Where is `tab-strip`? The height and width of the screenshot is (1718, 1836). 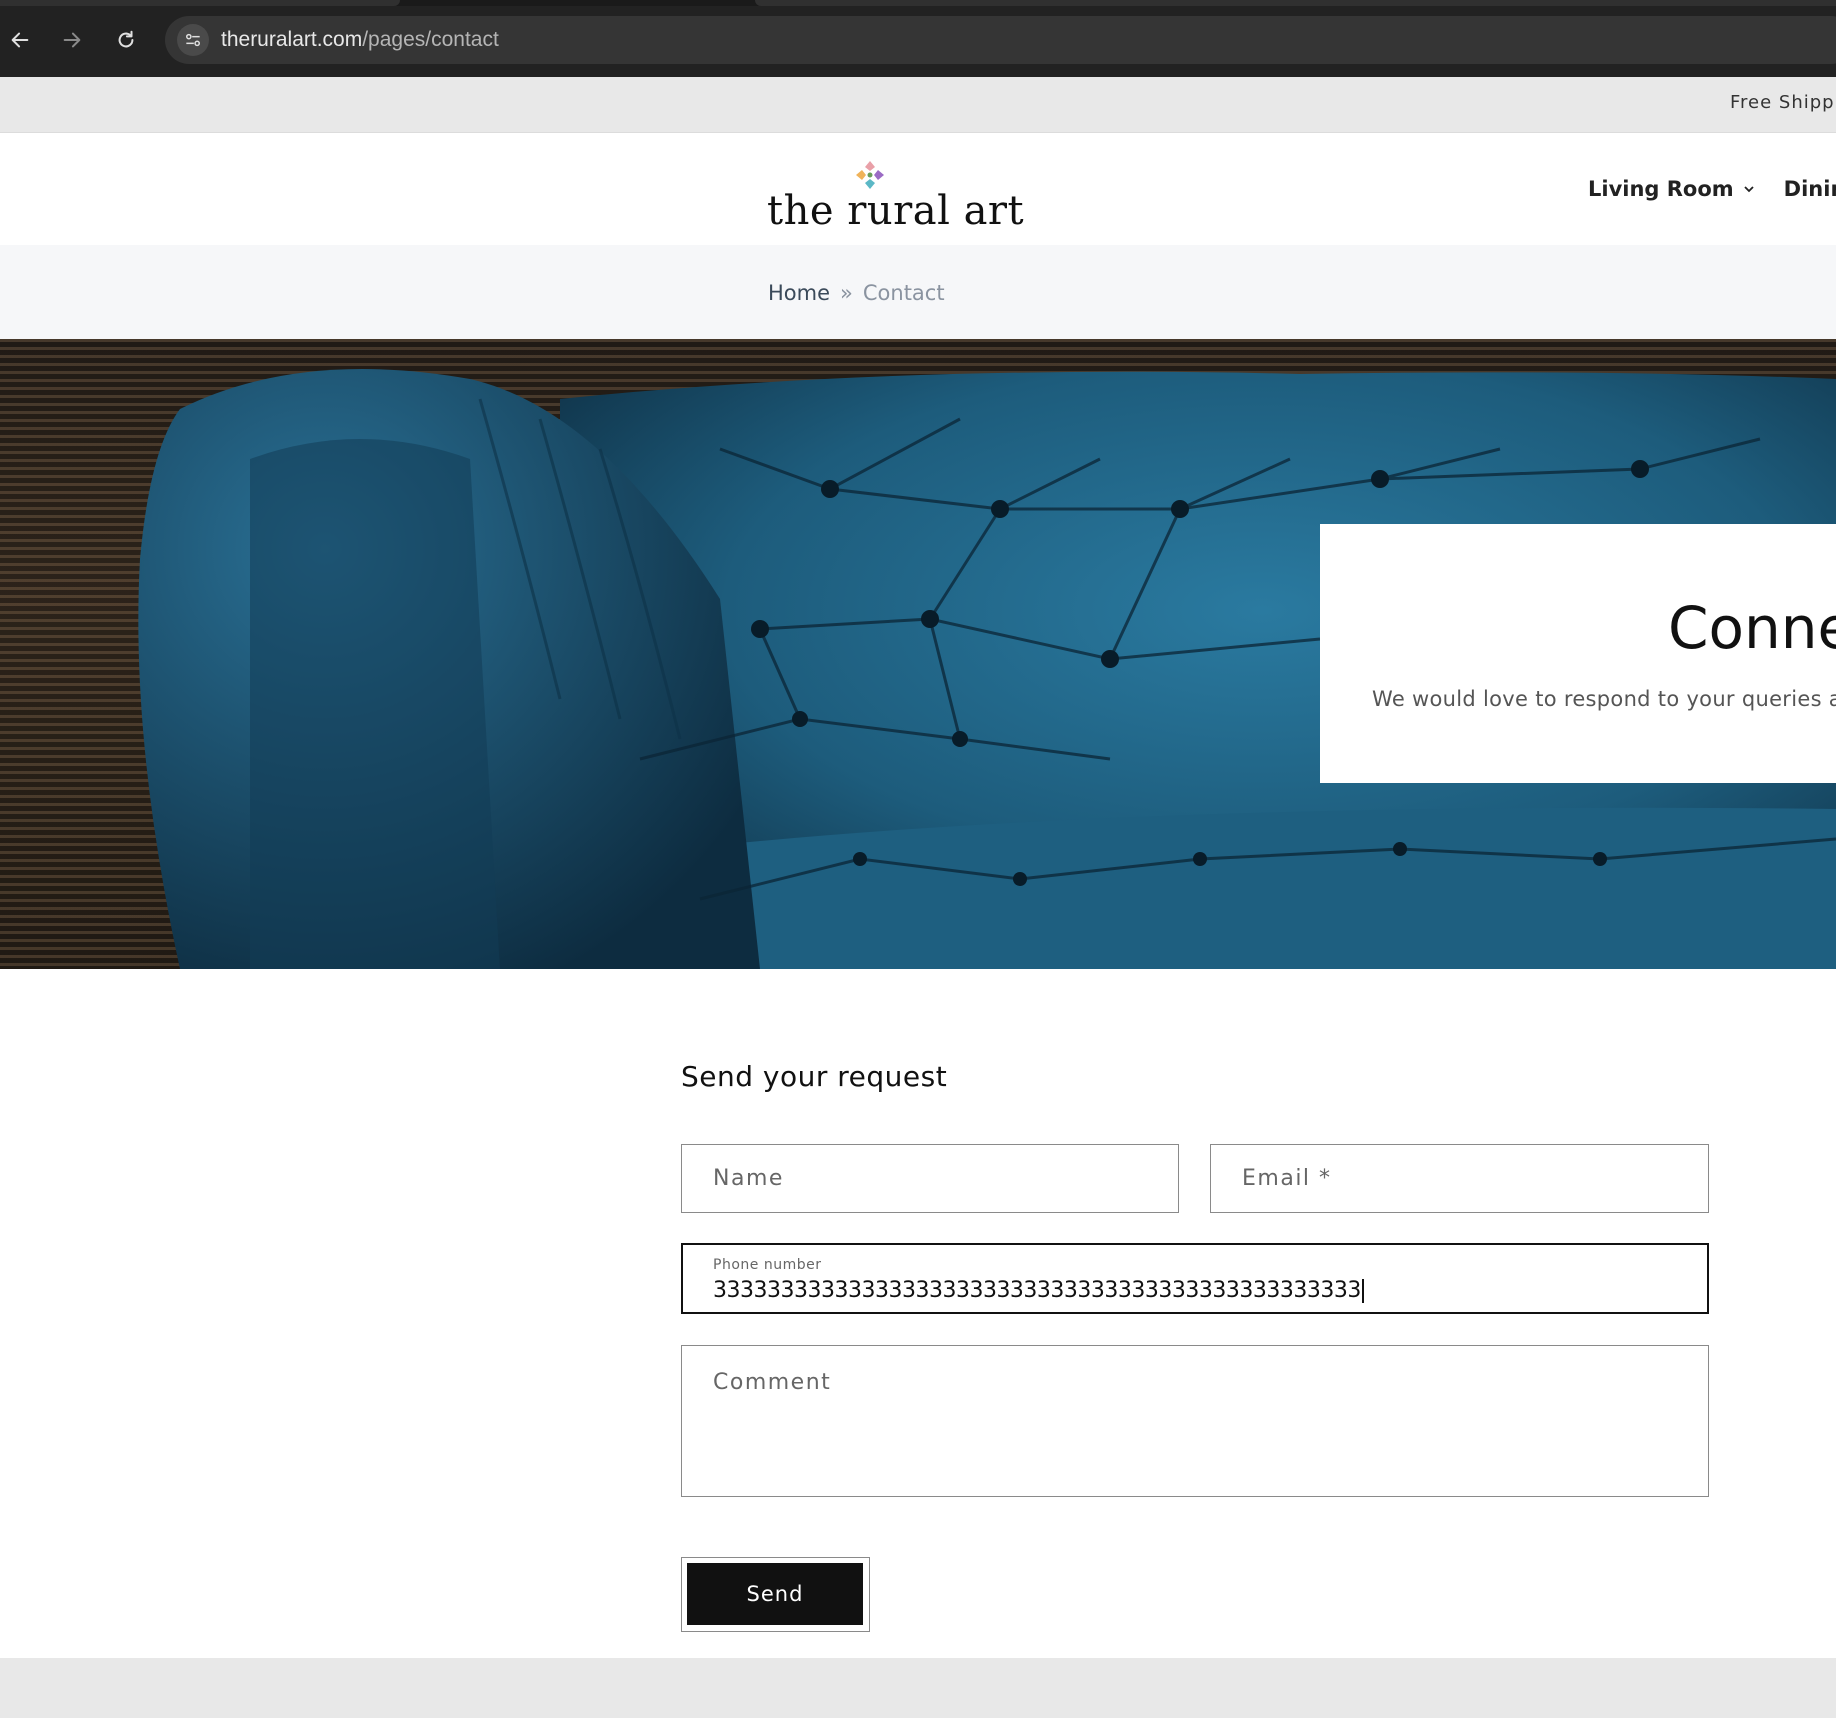 tab-strip is located at coordinates (918, 3).